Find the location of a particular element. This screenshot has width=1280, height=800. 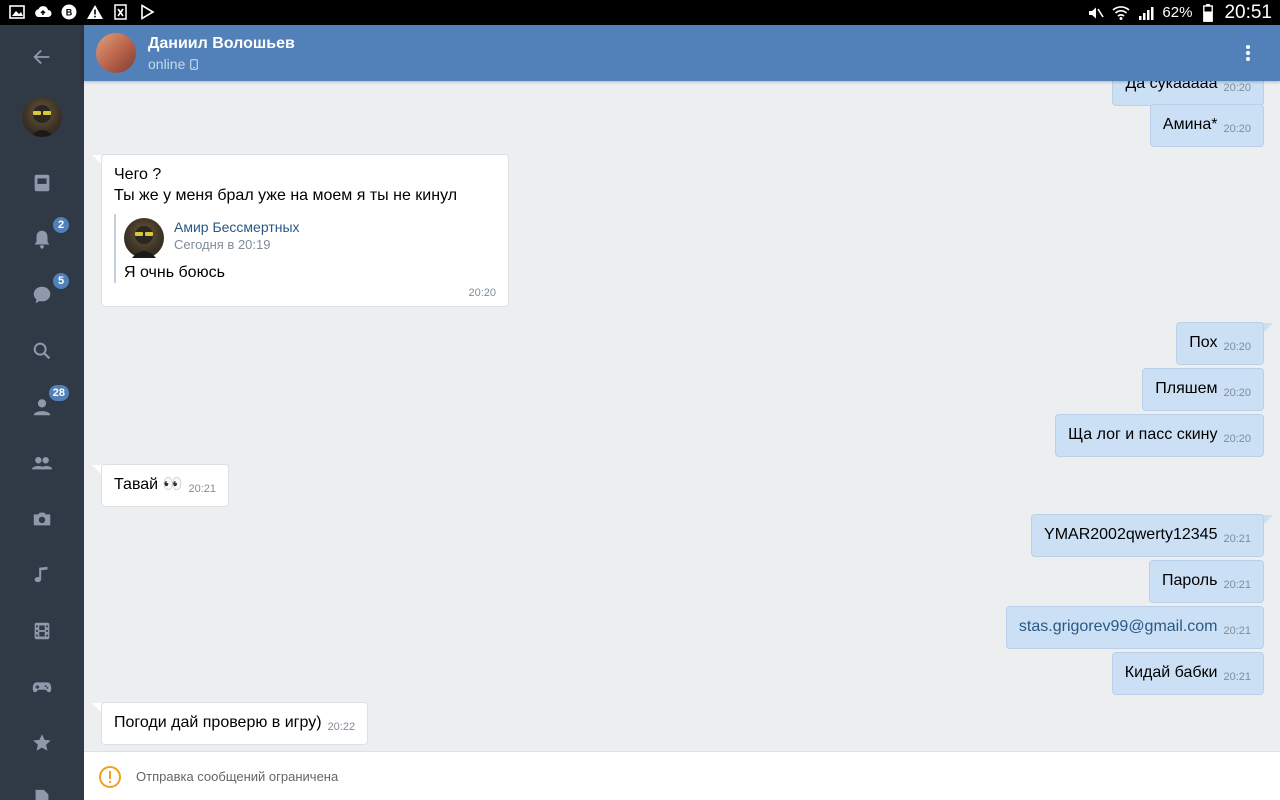

friends-button: 28 is located at coordinates (46, 405).